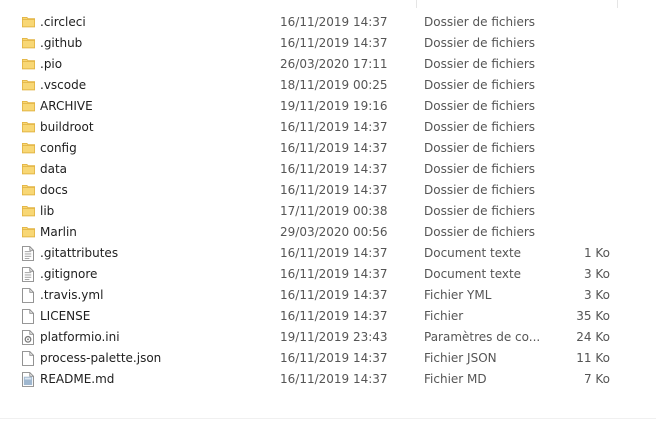 Image resolution: width=656 pixels, height=421 pixels. I want to click on file-date-modified: 19/11/2019 23:43, so click(334, 337).